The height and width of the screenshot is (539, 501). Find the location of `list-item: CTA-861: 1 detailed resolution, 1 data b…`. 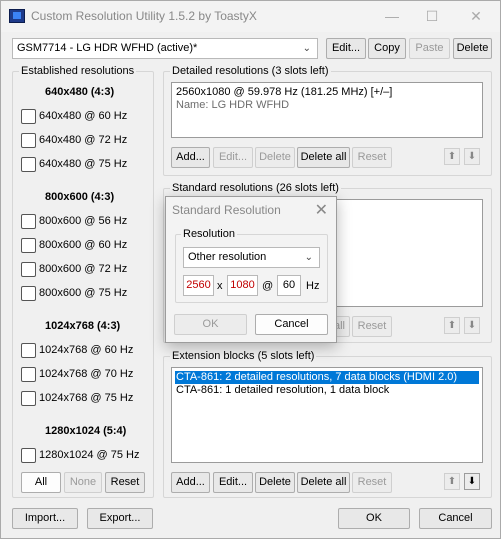

list-item: CTA-861: 1 detailed resolution, 1 data b… is located at coordinates (327, 390).